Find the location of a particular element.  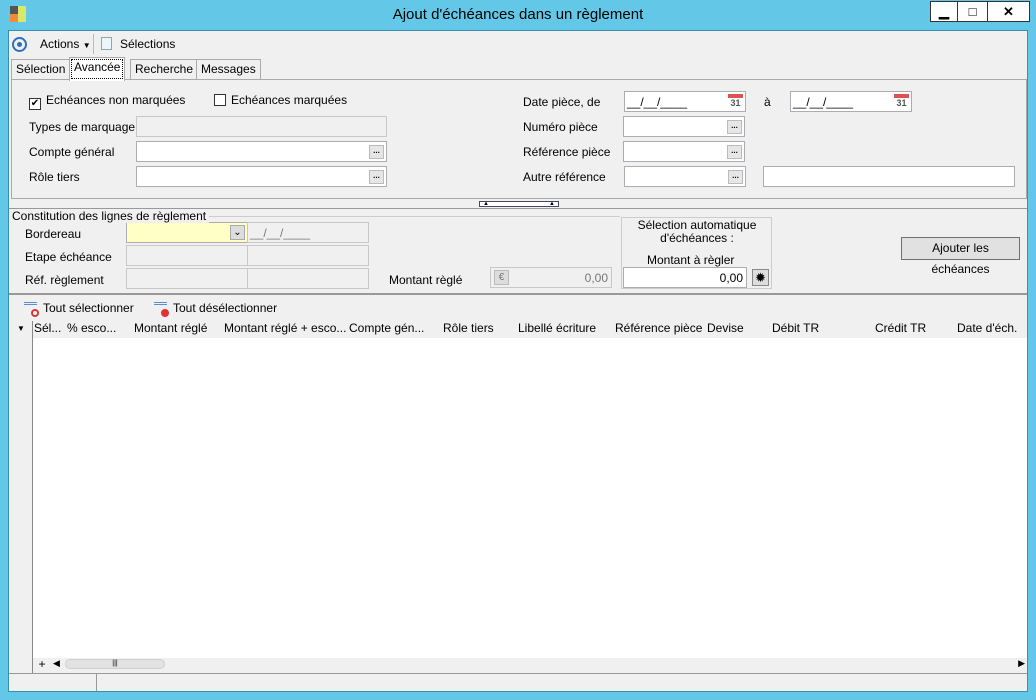

double-chevron-down-icon: ⌄ is located at coordinates (237, 232).